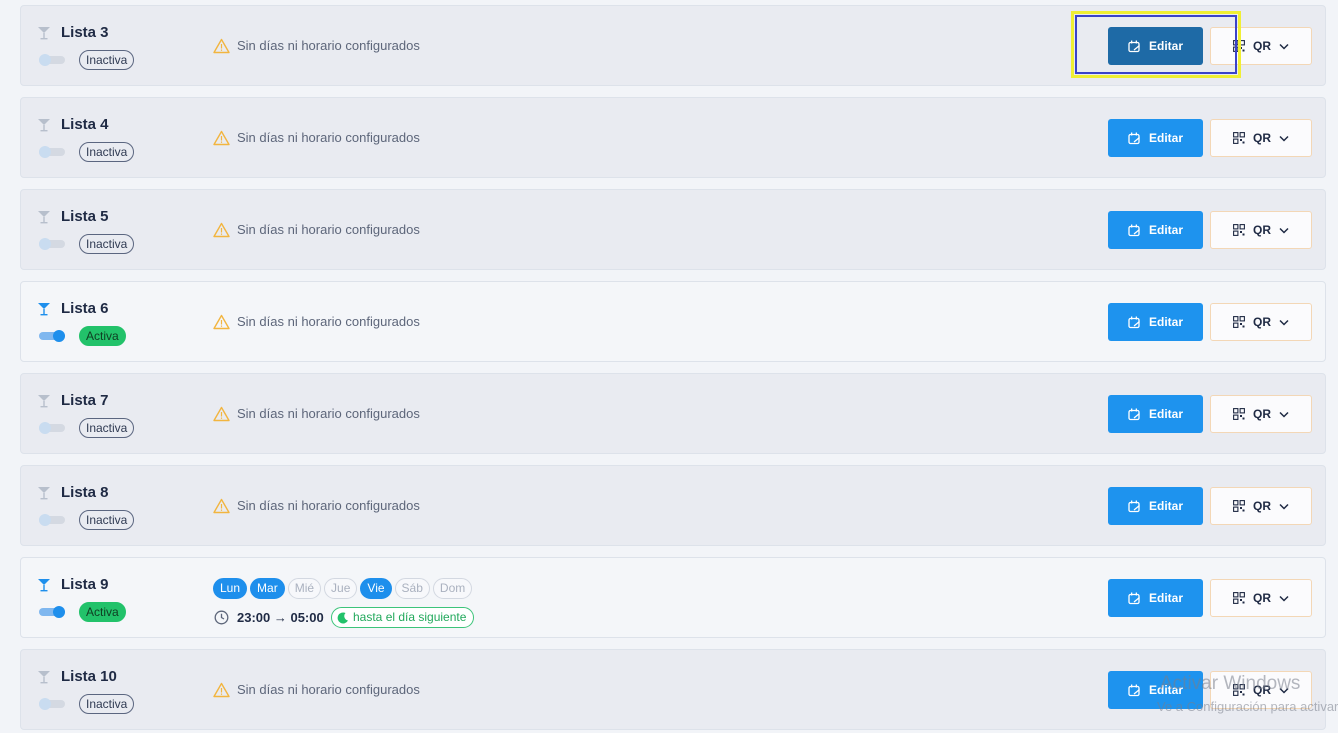  I want to click on moon-icon, so click(342, 617).